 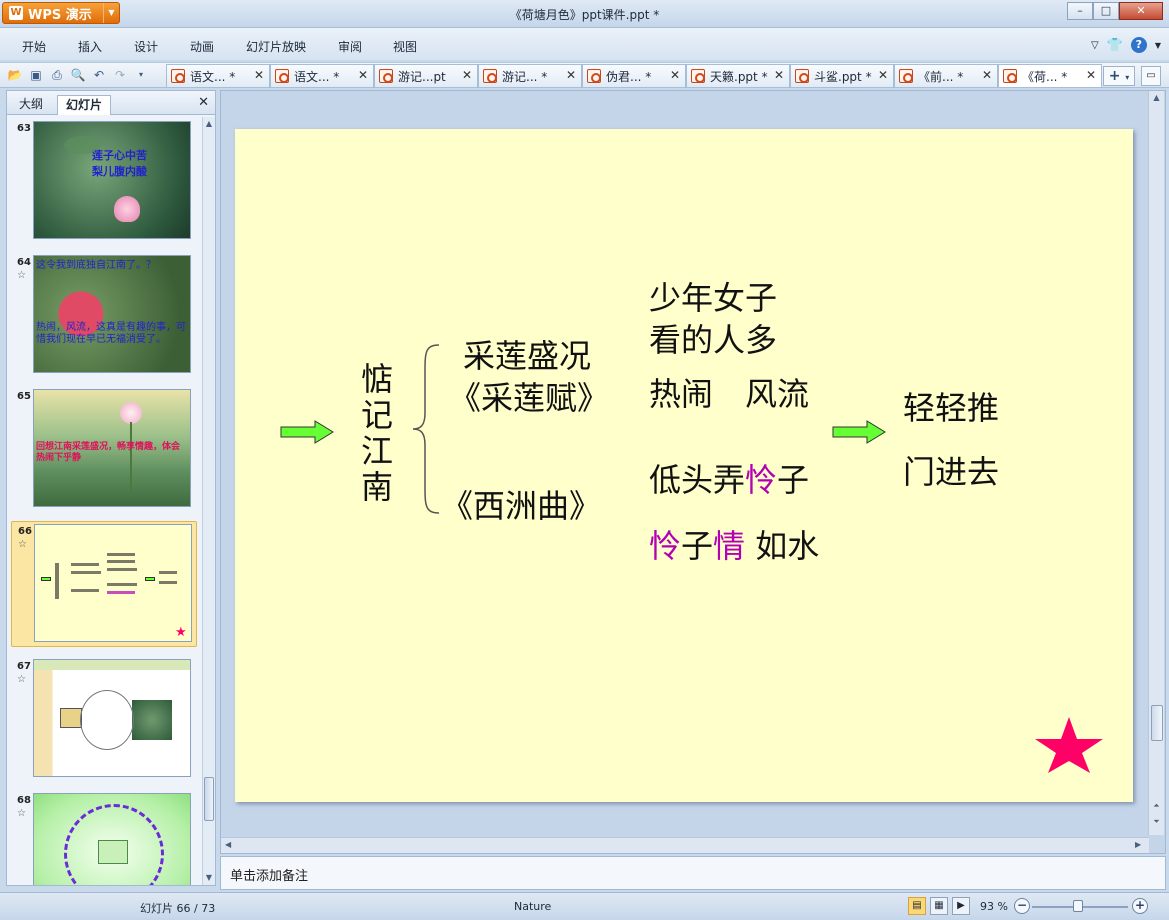 I want to click on house-icon, so click(x=71, y=718).